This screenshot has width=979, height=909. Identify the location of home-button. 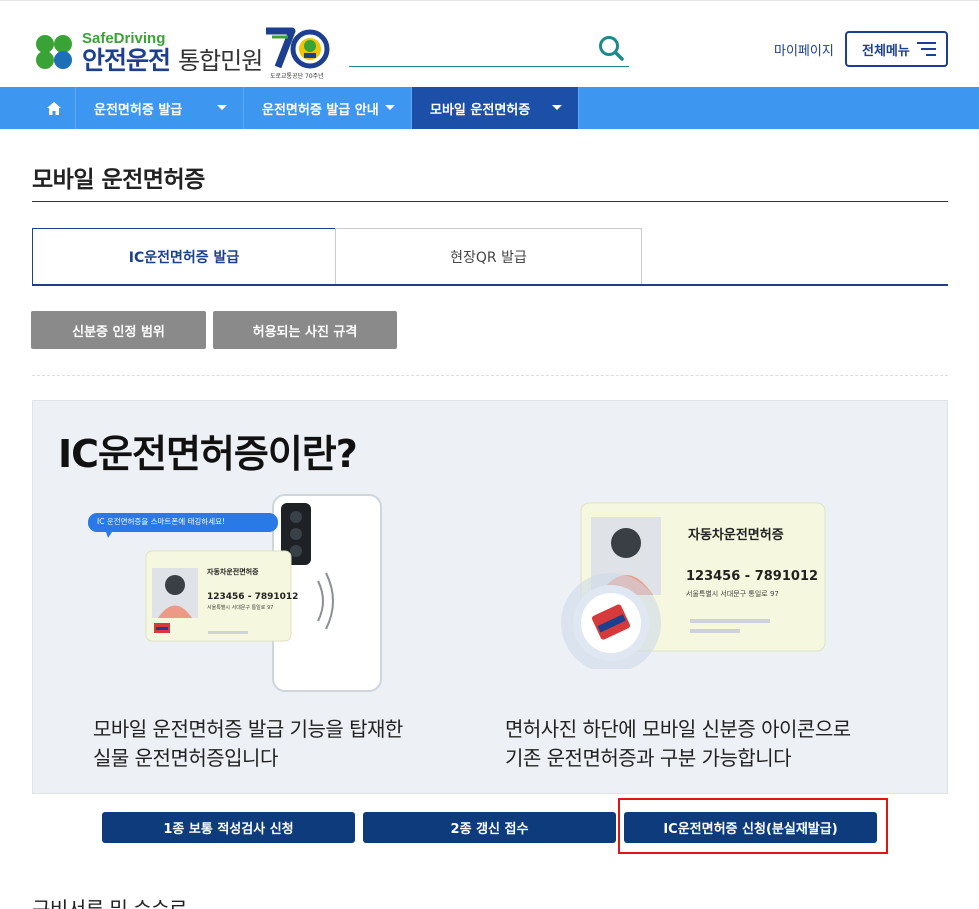
(54, 108).